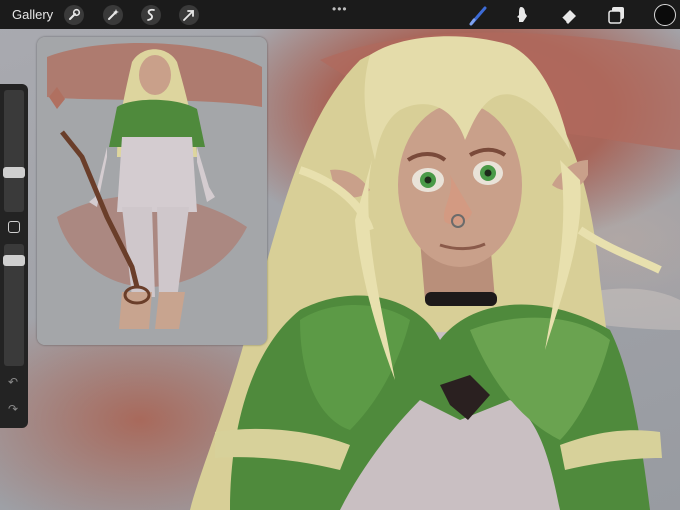 The height and width of the screenshot is (510, 680). I want to click on transform-icon, so click(188, 15).